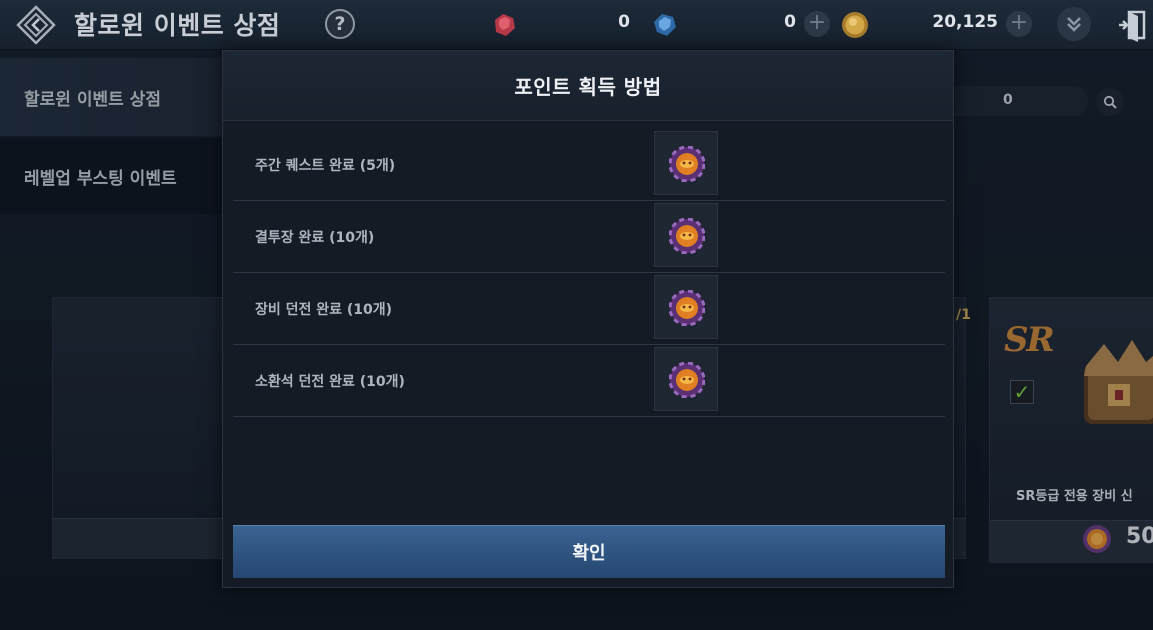  What do you see at coordinates (665, 25) in the screenshot?
I see `blue-gem-icon` at bounding box center [665, 25].